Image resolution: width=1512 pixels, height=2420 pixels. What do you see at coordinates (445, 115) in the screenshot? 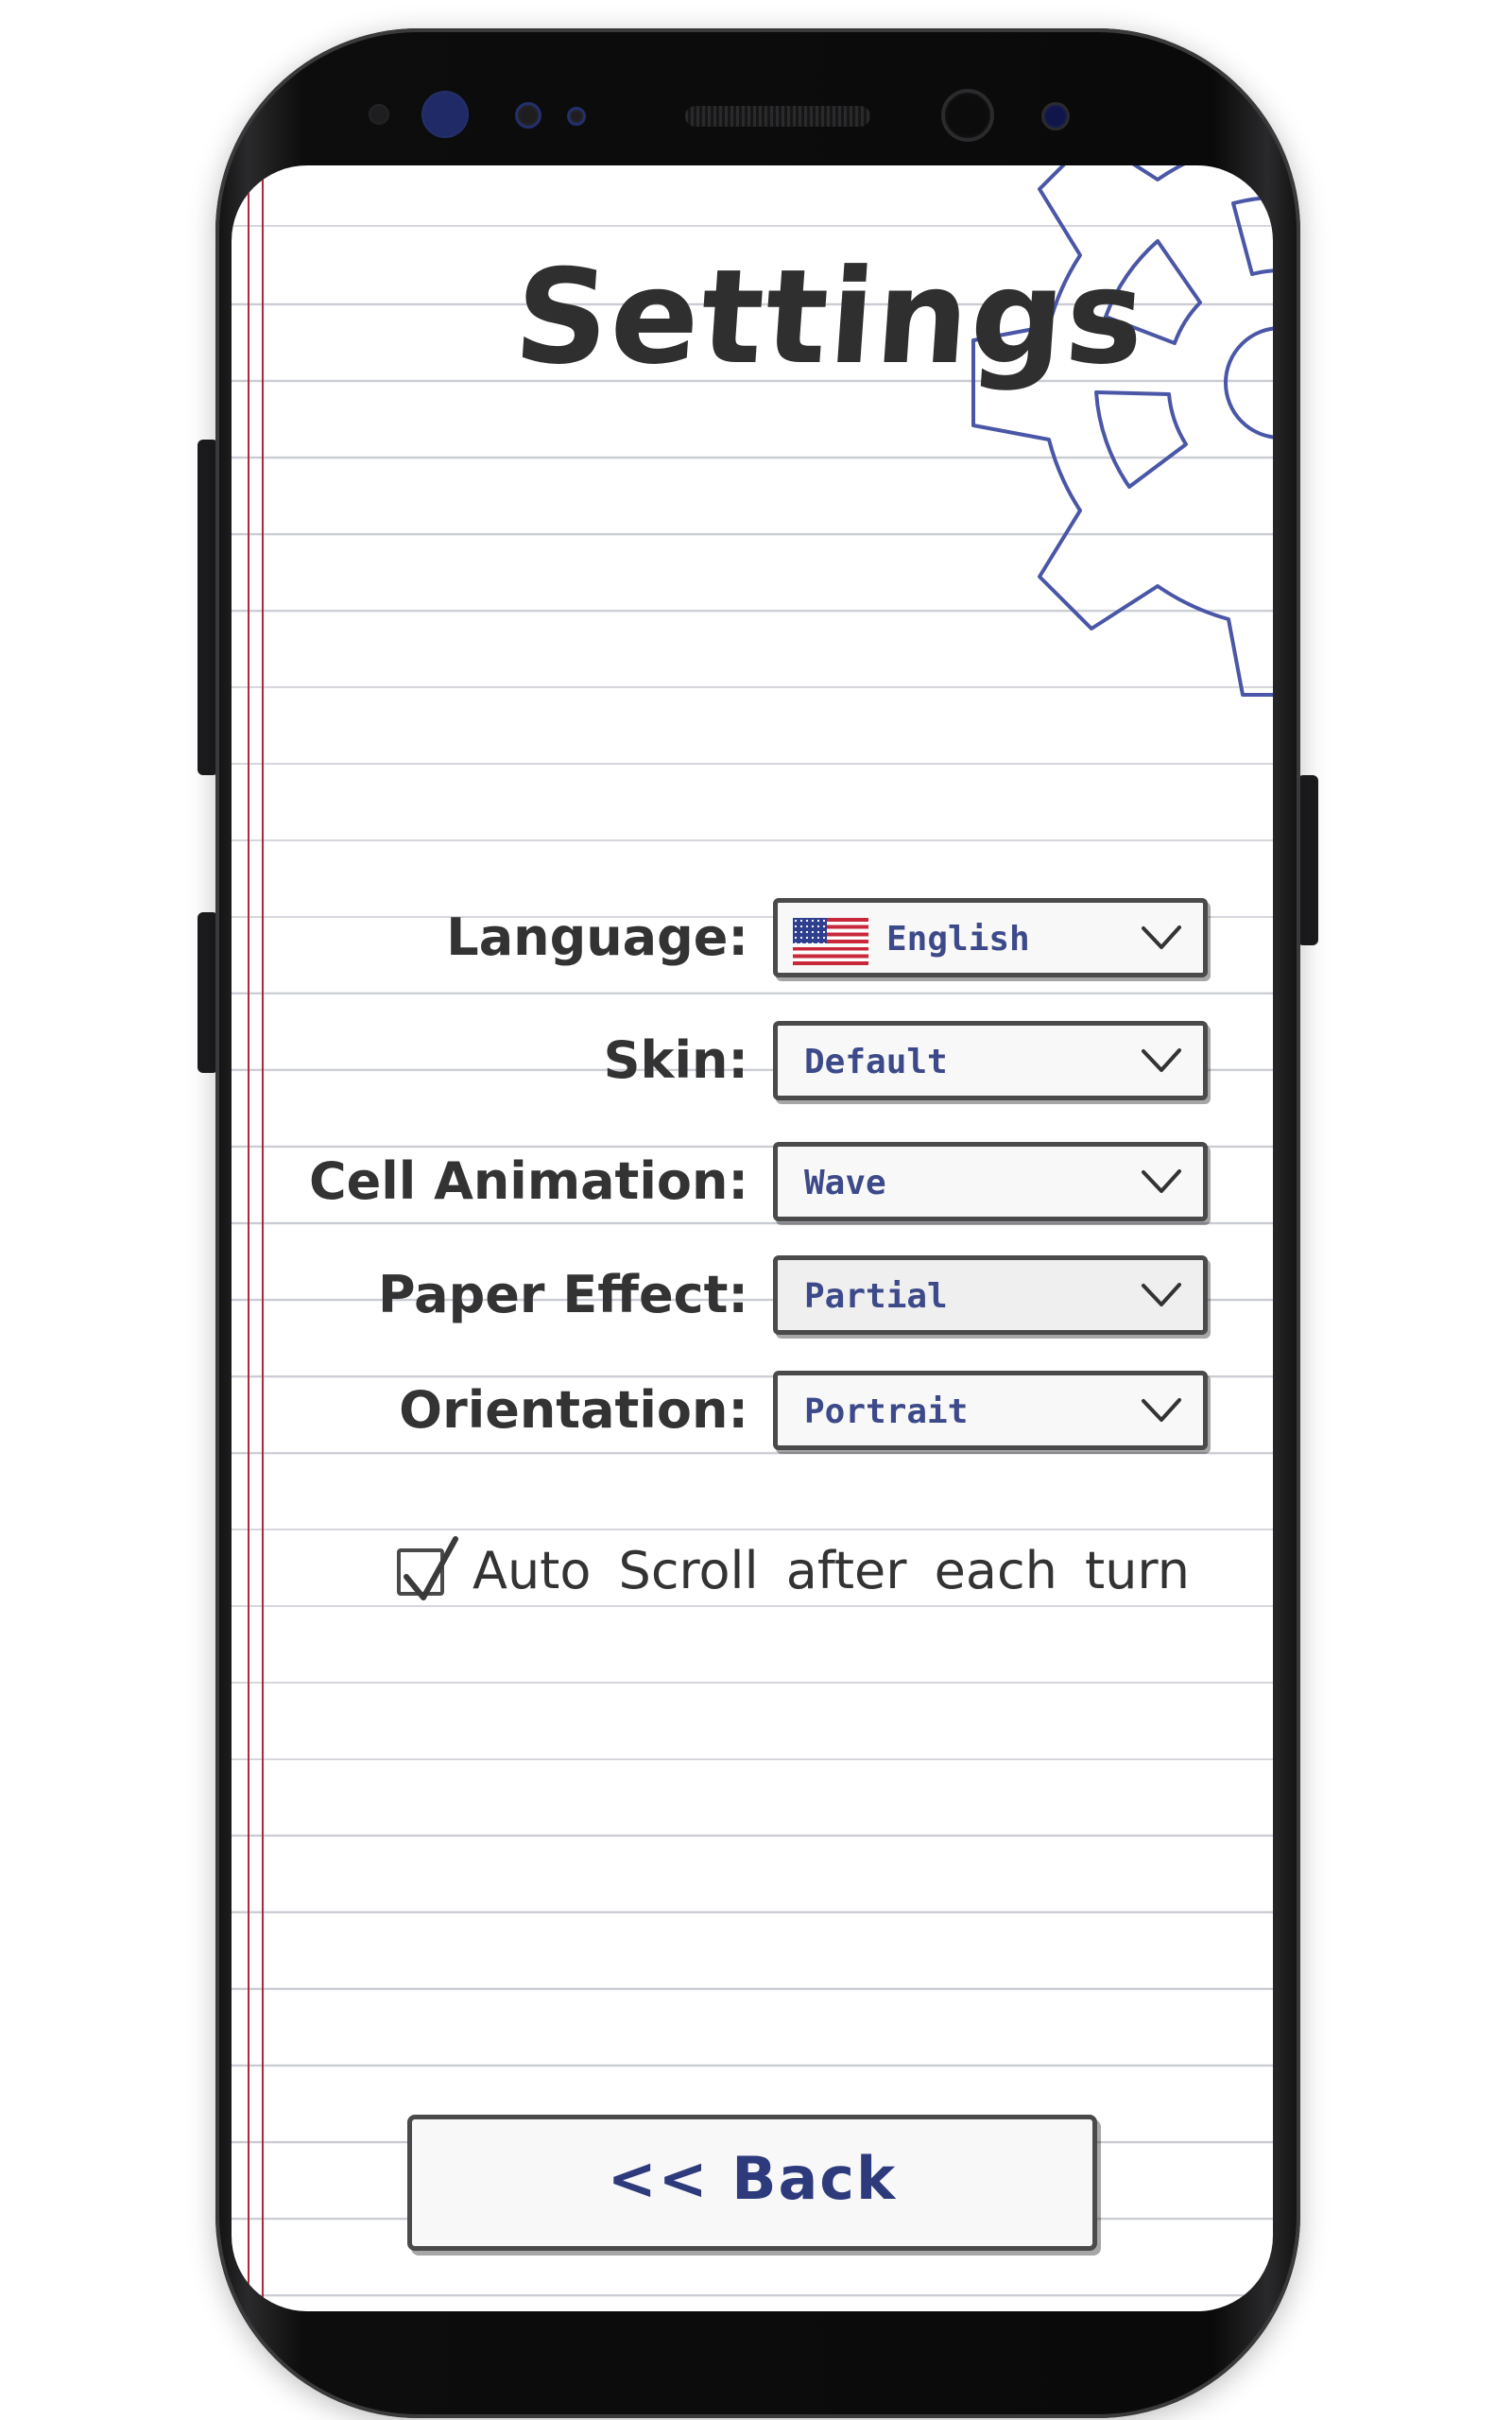
I see `iris-scanner` at bounding box center [445, 115].